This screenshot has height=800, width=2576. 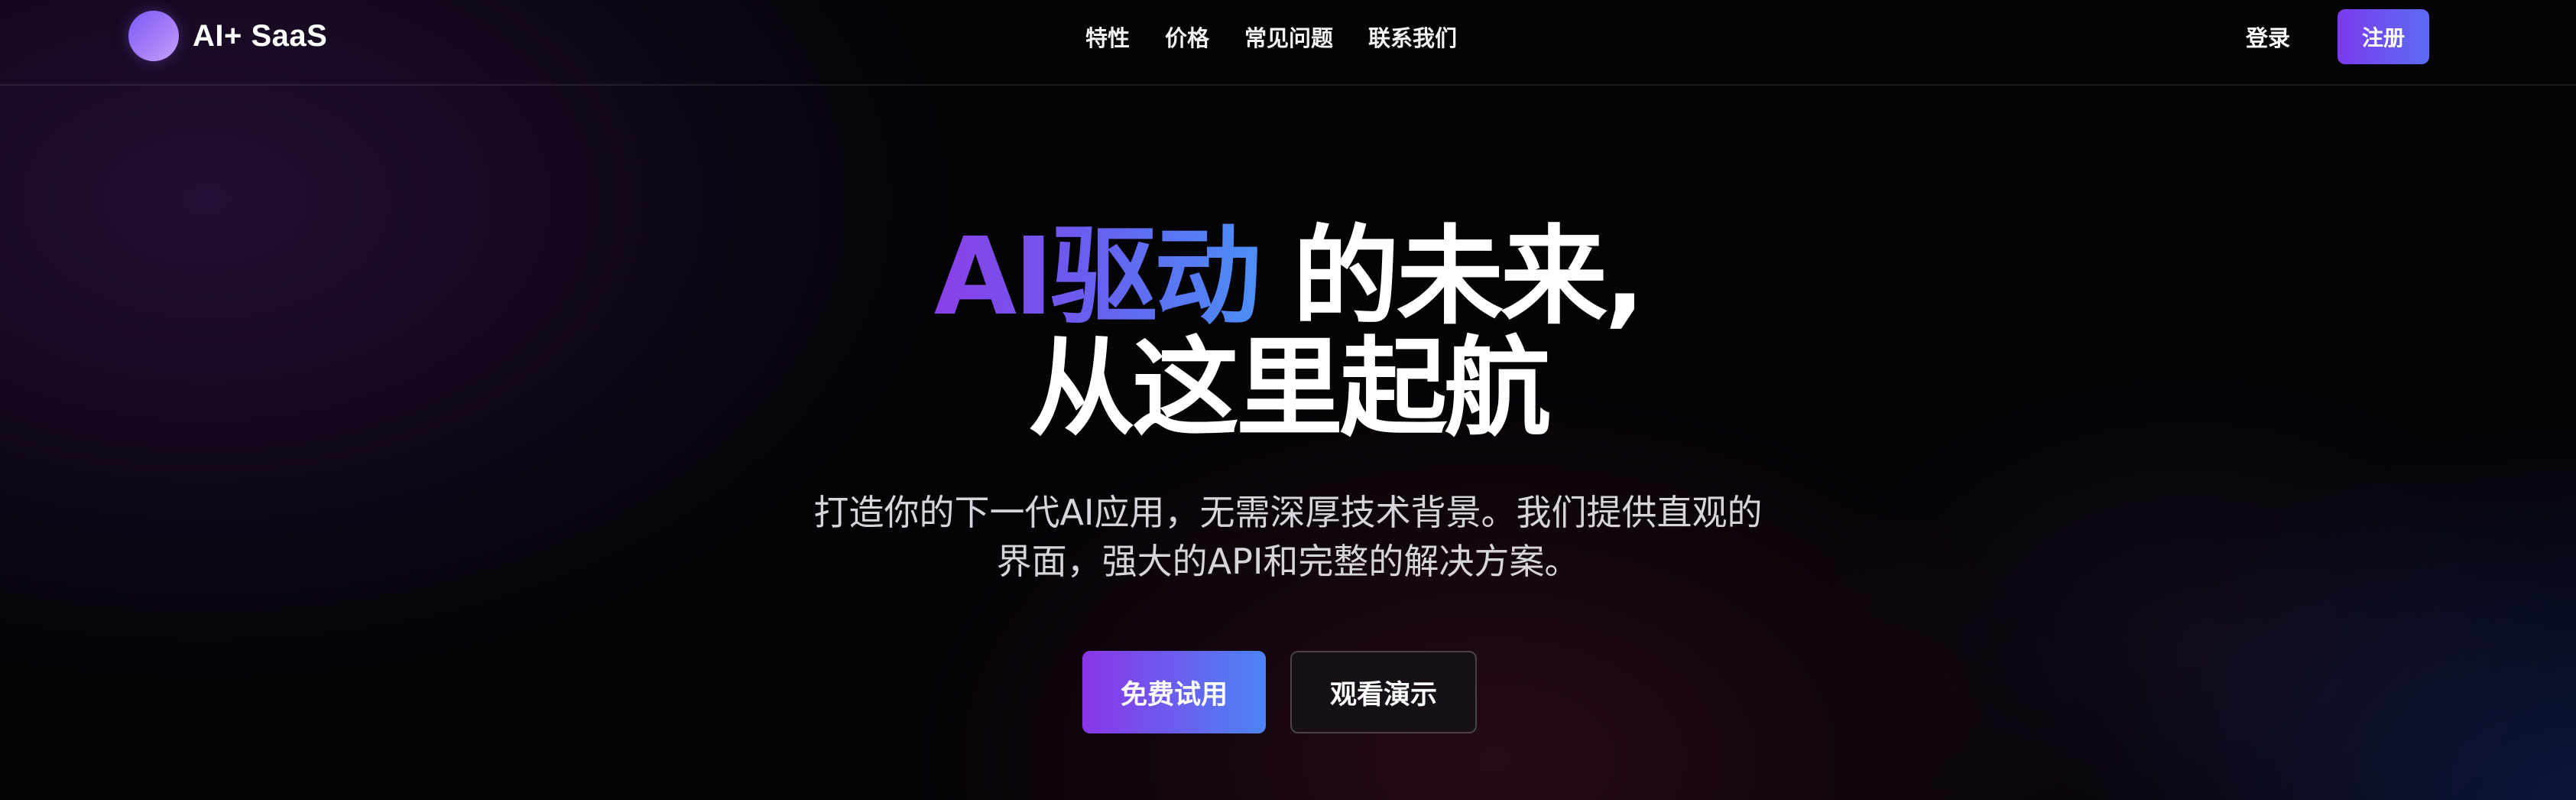 What do you see at coordinates (2383, 36) in the screenshot?
I see `signup-button: 注册` at bounding box center [2383, 36].